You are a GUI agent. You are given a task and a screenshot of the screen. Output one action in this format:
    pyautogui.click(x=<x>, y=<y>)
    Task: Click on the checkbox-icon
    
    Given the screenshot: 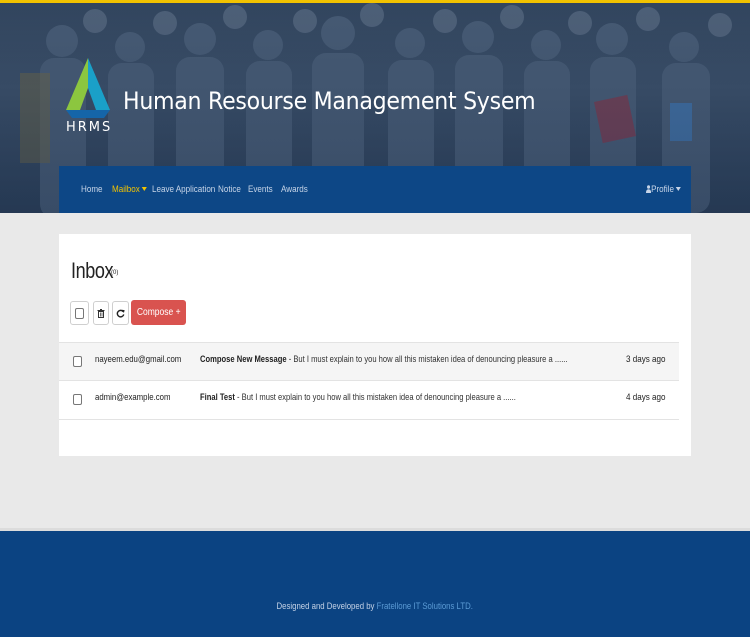 What is the action you would take?
    pyautogui.click(x=79, y=313)
    